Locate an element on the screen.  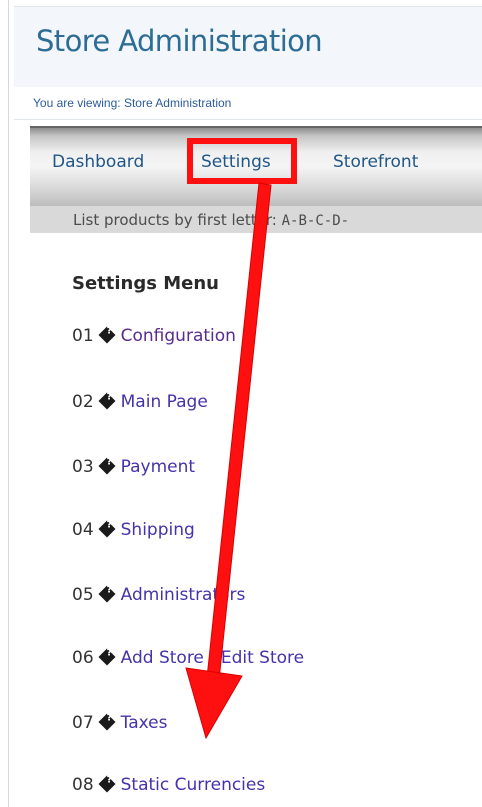
menu-item-link: Static Currencies is located at coordinates (193, 785).